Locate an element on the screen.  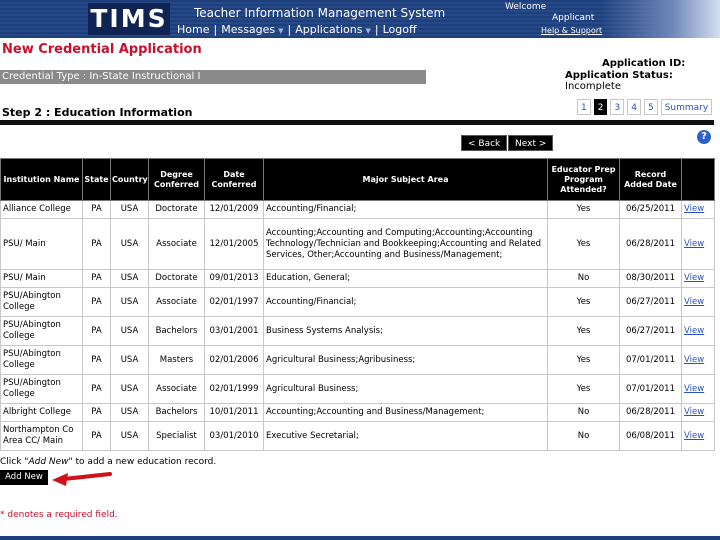
col-action is located at coordinates (698, 179).